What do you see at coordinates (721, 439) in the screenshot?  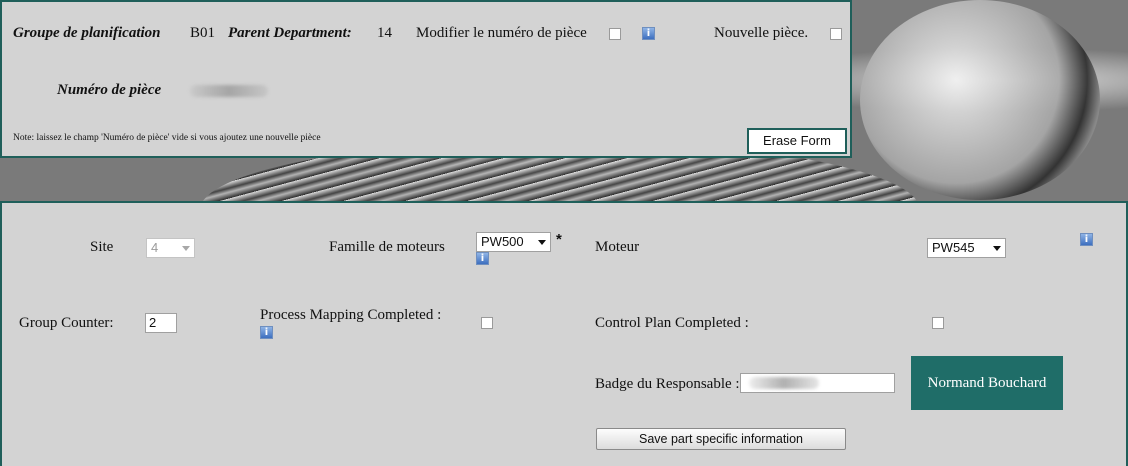 I see `save-part-info-button: Save part specific information` at bounding box center [721, 439].